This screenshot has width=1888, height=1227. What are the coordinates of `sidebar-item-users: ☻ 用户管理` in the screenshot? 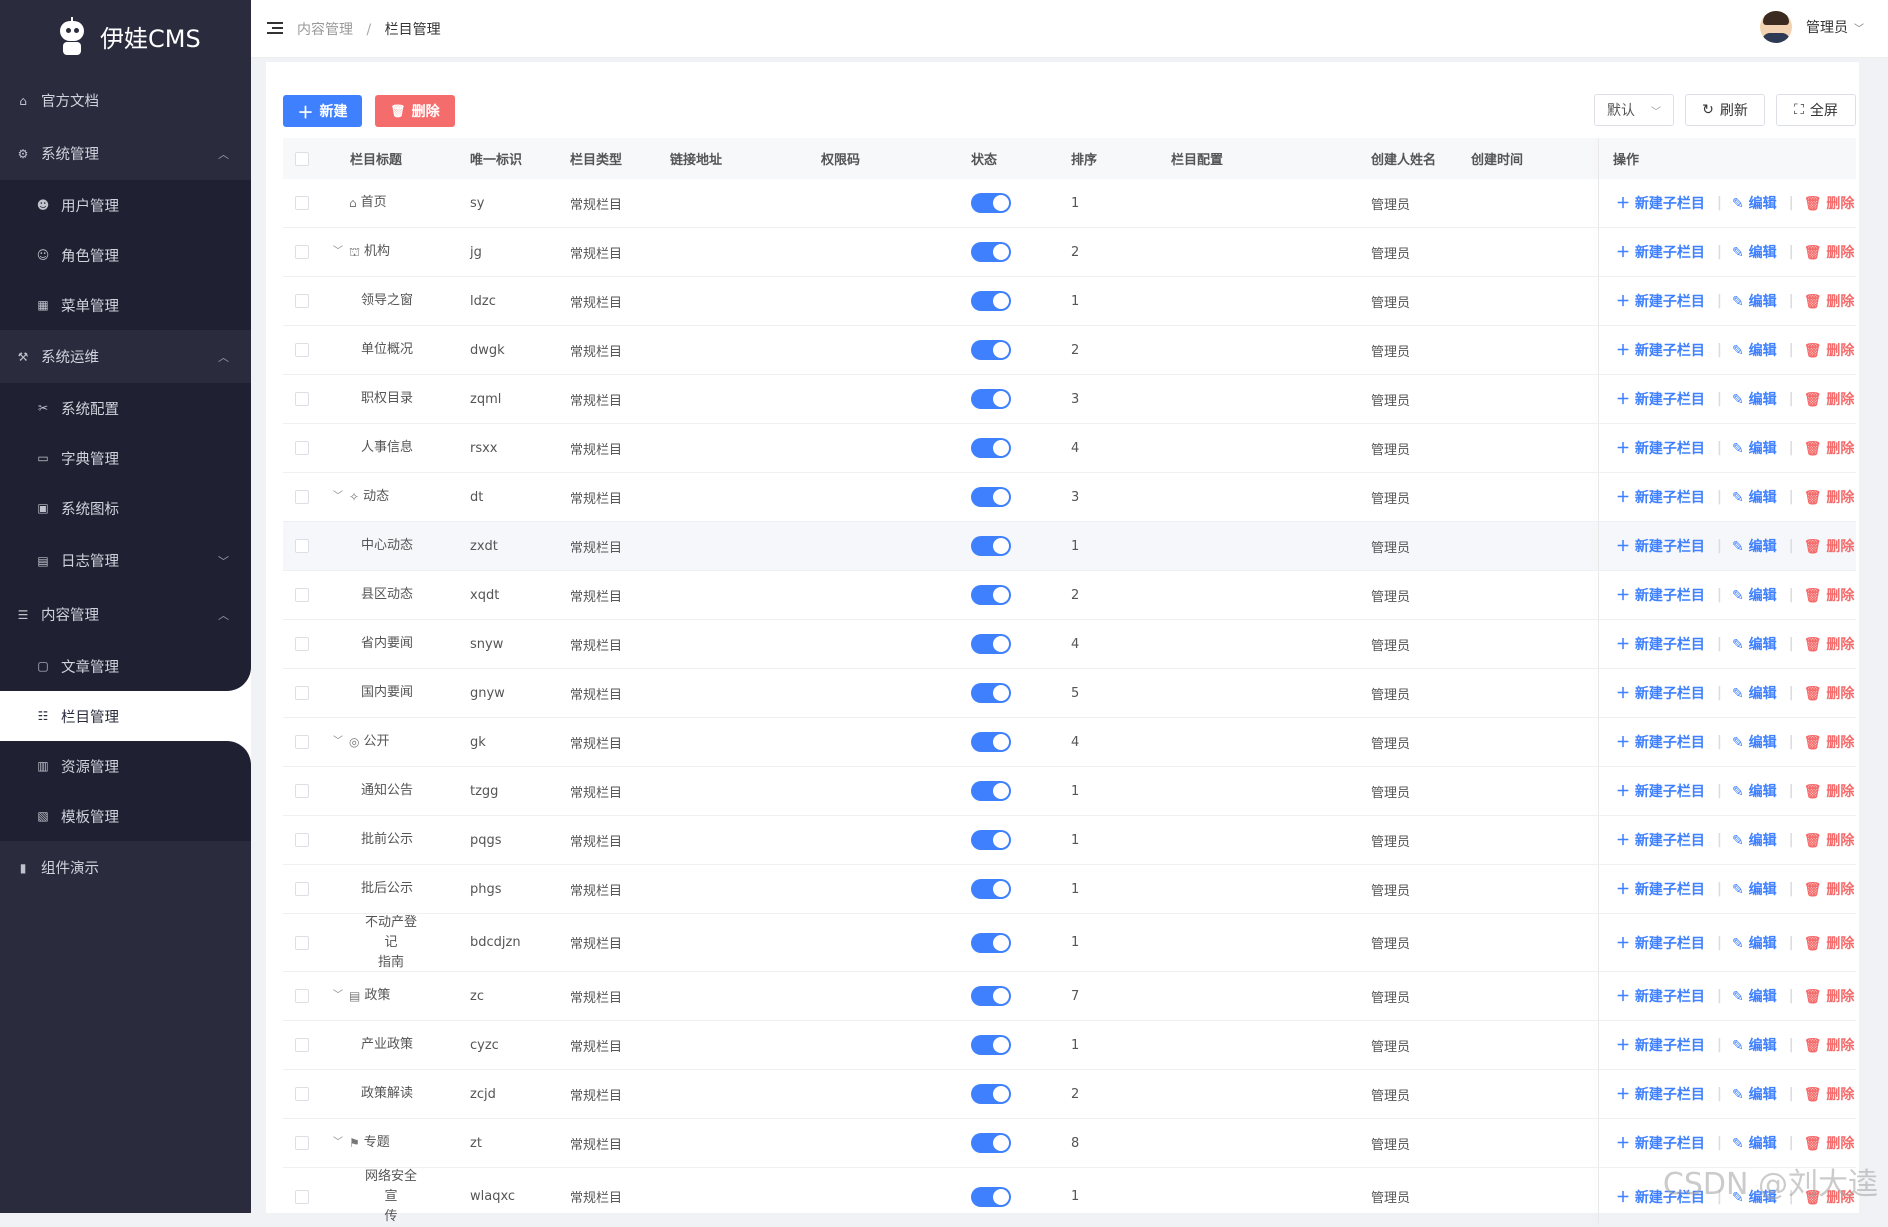 It's located at (125, 205).